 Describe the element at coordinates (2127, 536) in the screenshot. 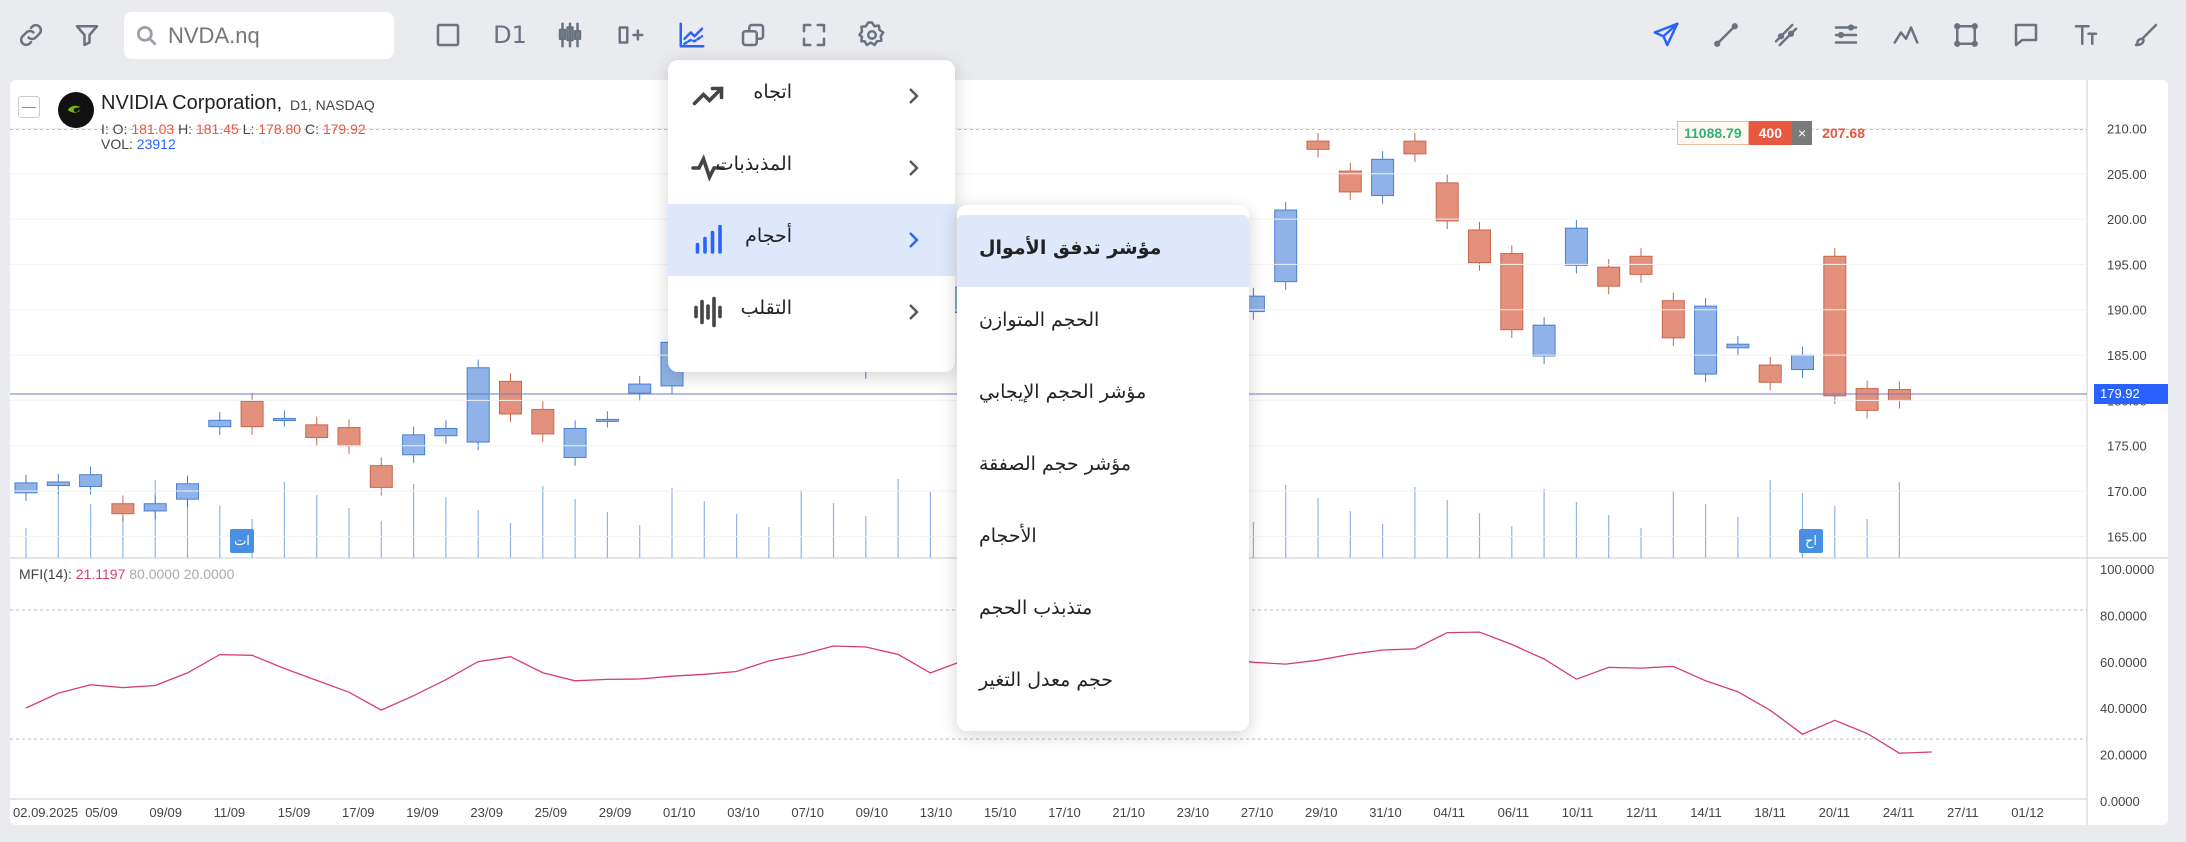

I see `price-tick-label: 165.00` at that location.